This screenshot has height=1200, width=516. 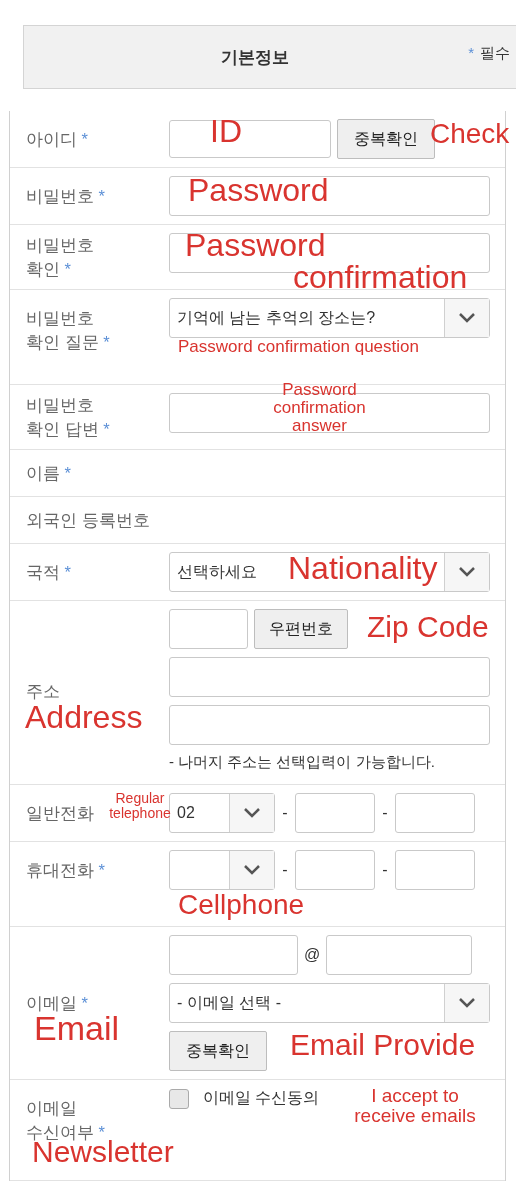 What do you see at coordinates (226, 132) in the screenshot?
I see `annotation-text: ID` at bounding box center [226, 132].